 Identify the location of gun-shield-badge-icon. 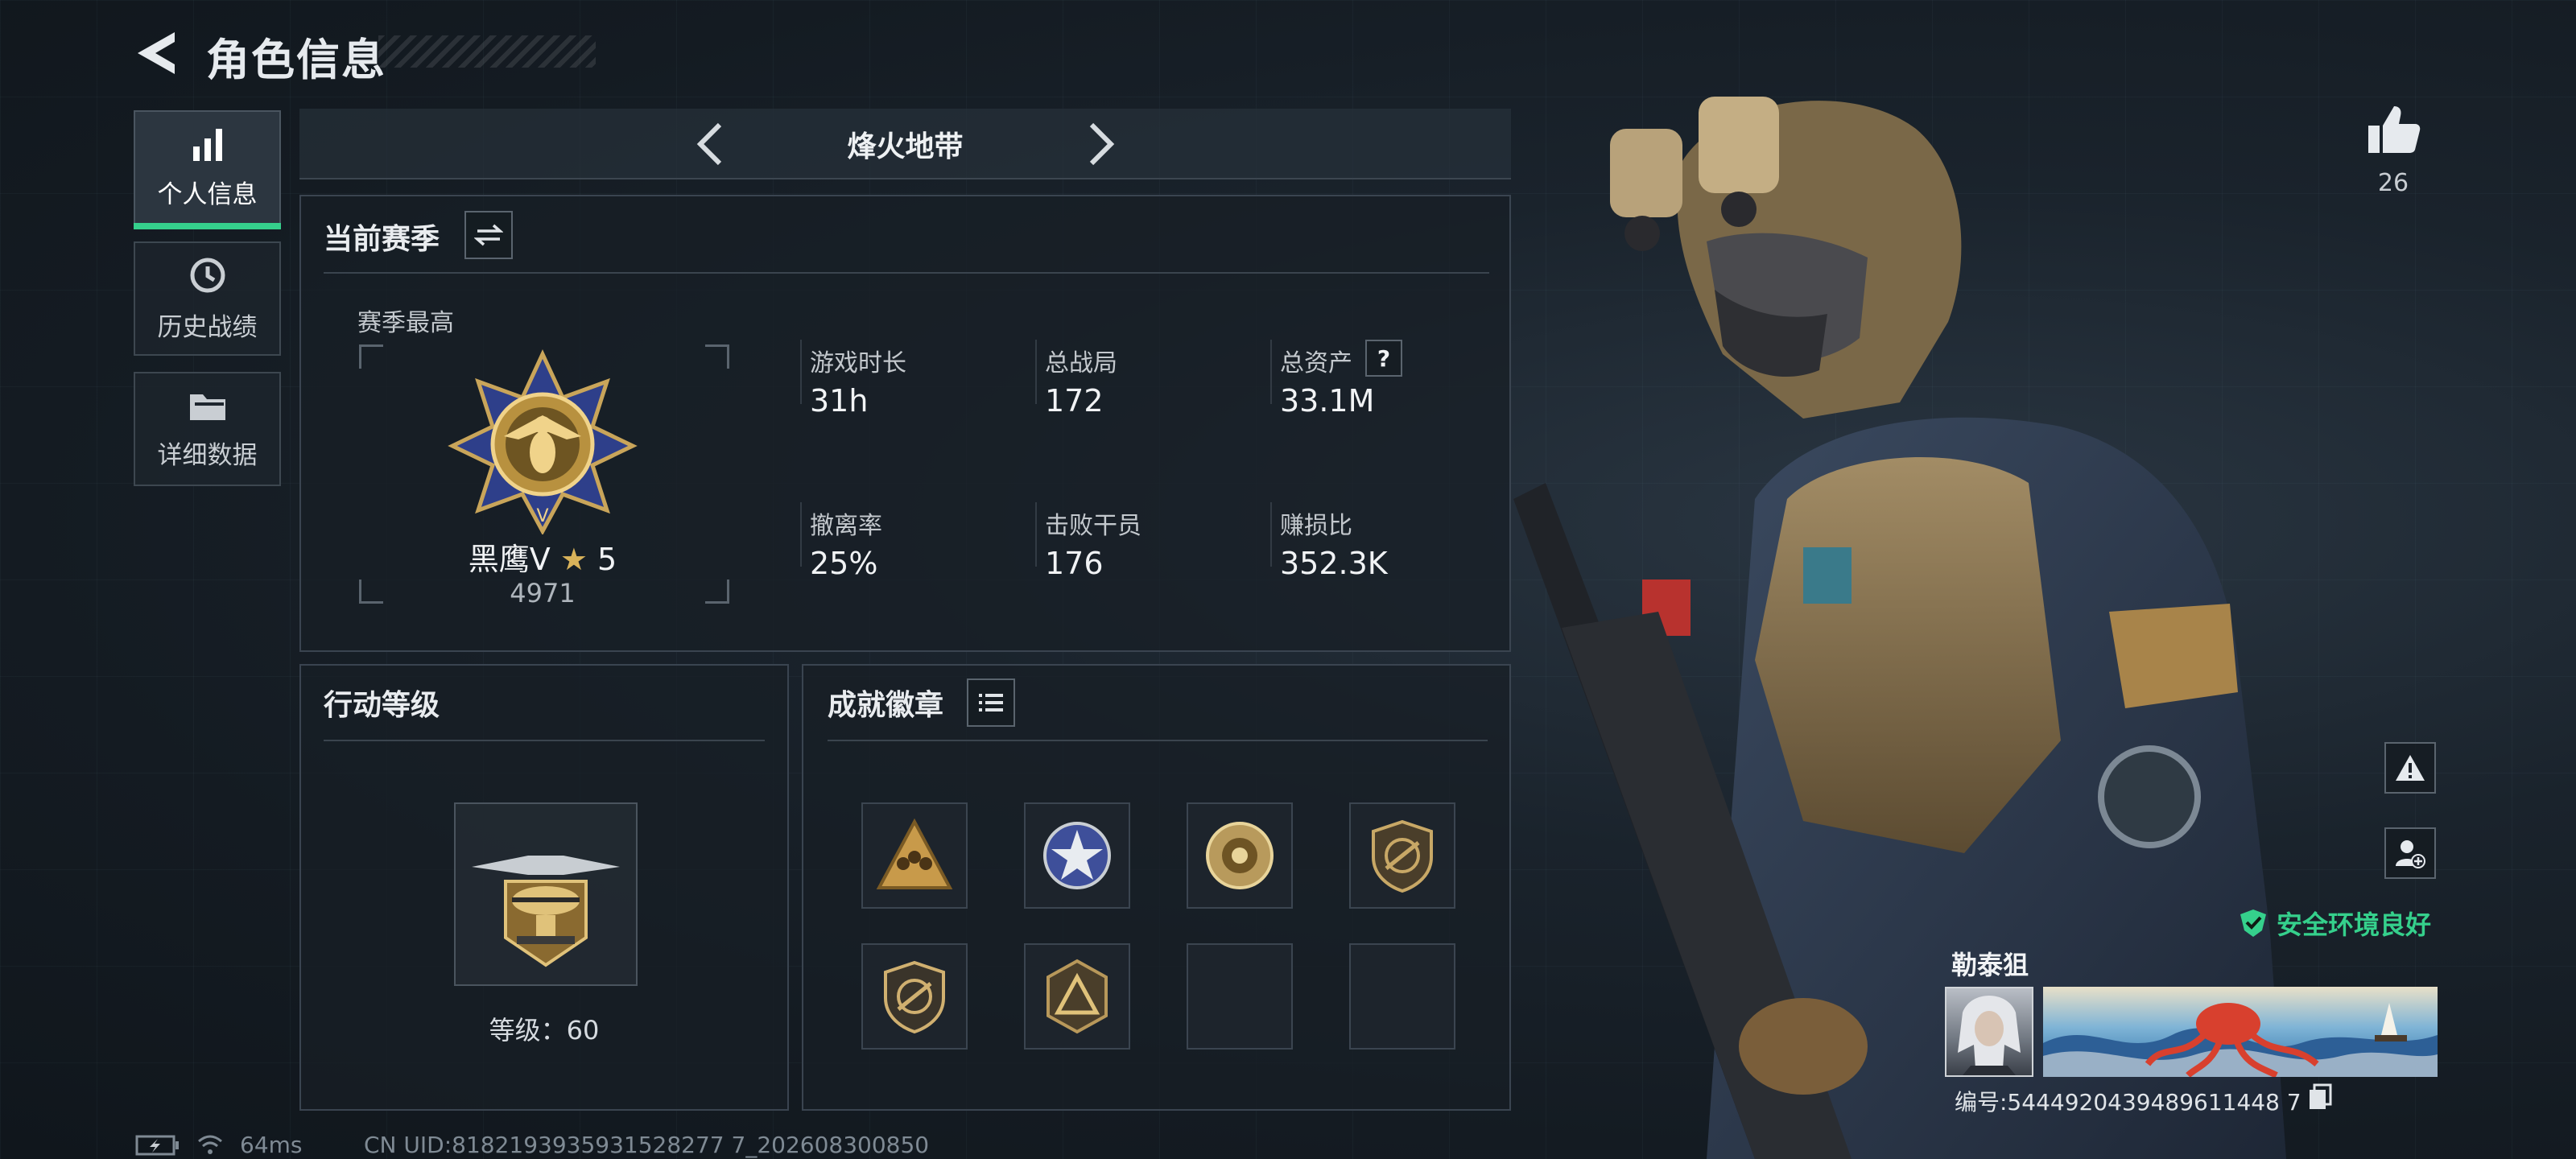
(1402, 856).